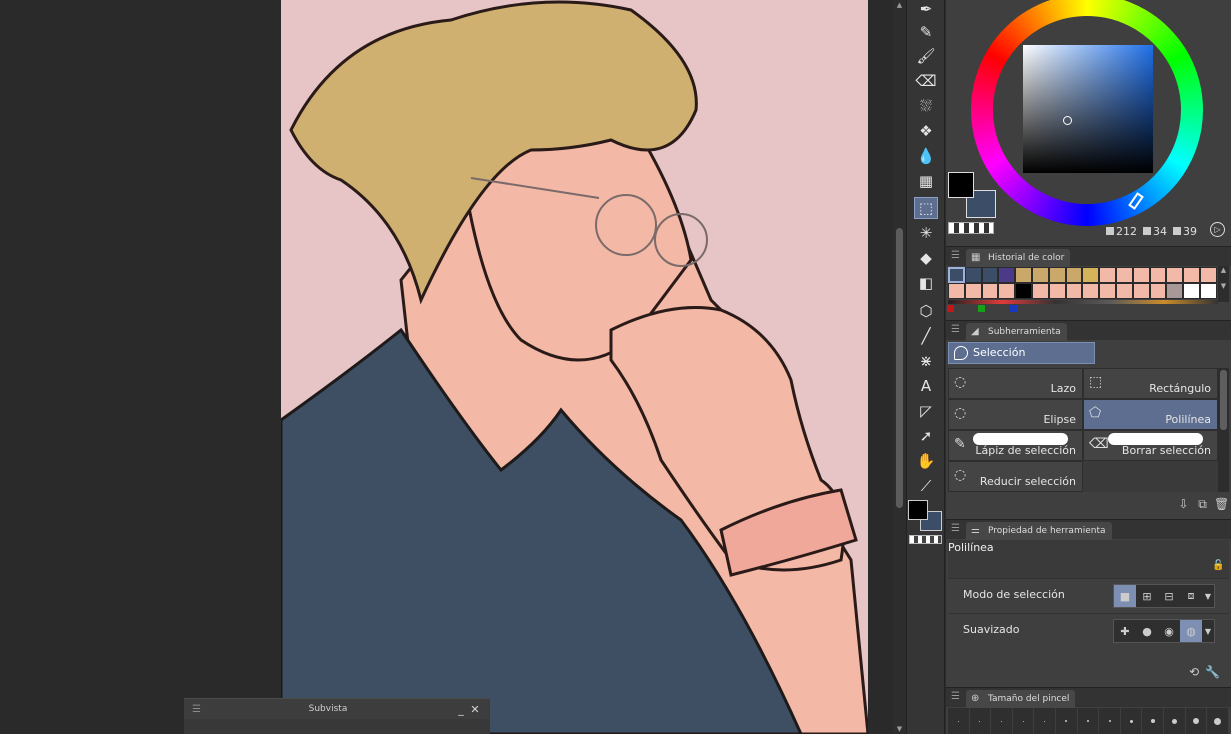 The height and width of the screenshot is (734, 1231). I want to click on scroll-up-icon: ▲, so click(899, 5).